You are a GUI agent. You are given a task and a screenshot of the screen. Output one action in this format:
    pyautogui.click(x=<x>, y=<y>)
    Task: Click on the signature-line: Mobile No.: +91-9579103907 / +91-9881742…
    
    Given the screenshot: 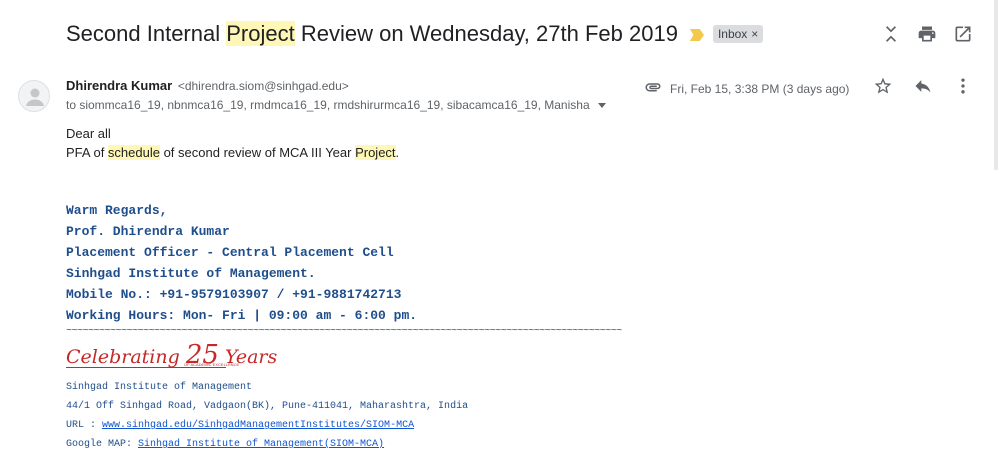 What is the action you would take?
    pyautogui.click(x=234, y=294)
    